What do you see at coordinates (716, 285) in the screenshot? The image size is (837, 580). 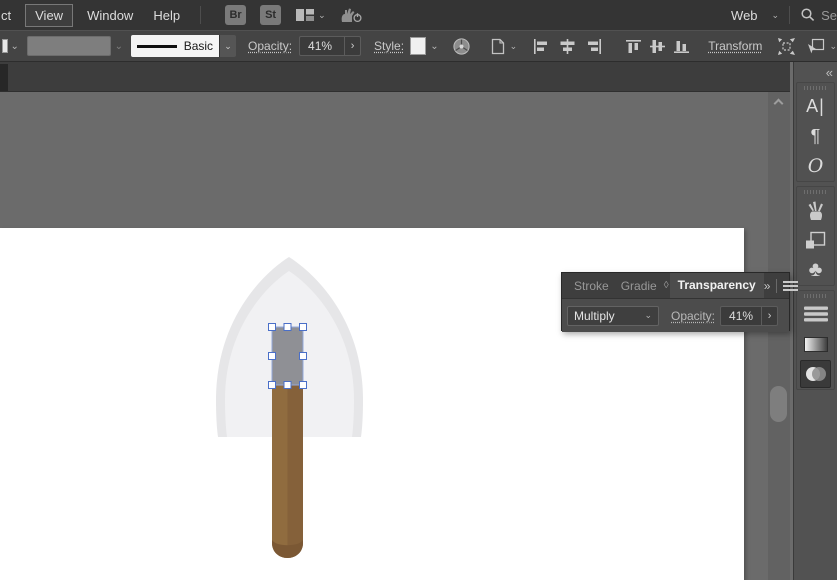 I see `tab-transparency: Transparency` at bounding box center [716, 285].